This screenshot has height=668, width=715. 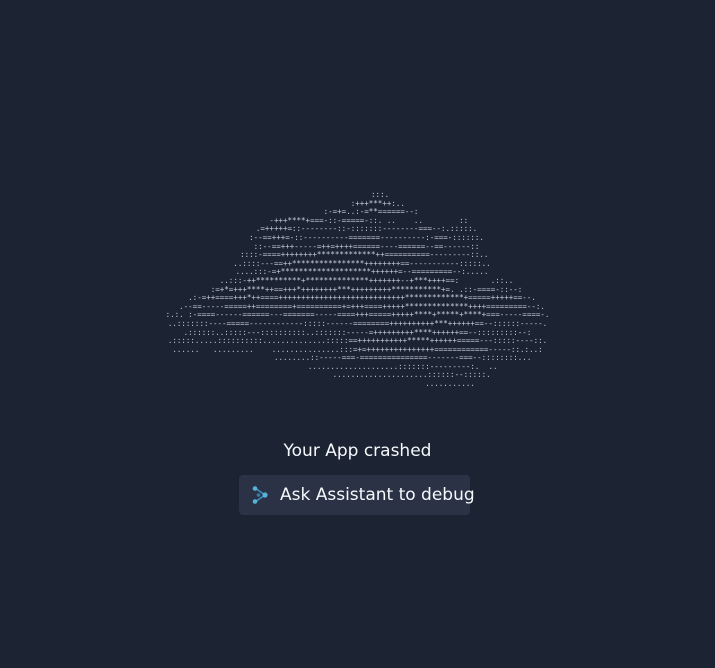 What do you see at coordinates (260, 495) in the screenshot?
I see `assistant-icon` at bounding box center [260, 495].